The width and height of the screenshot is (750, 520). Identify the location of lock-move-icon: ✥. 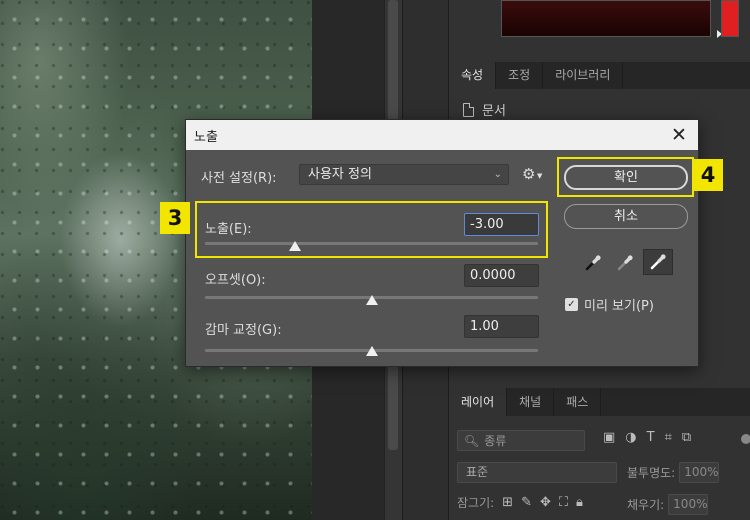
(545, 502).